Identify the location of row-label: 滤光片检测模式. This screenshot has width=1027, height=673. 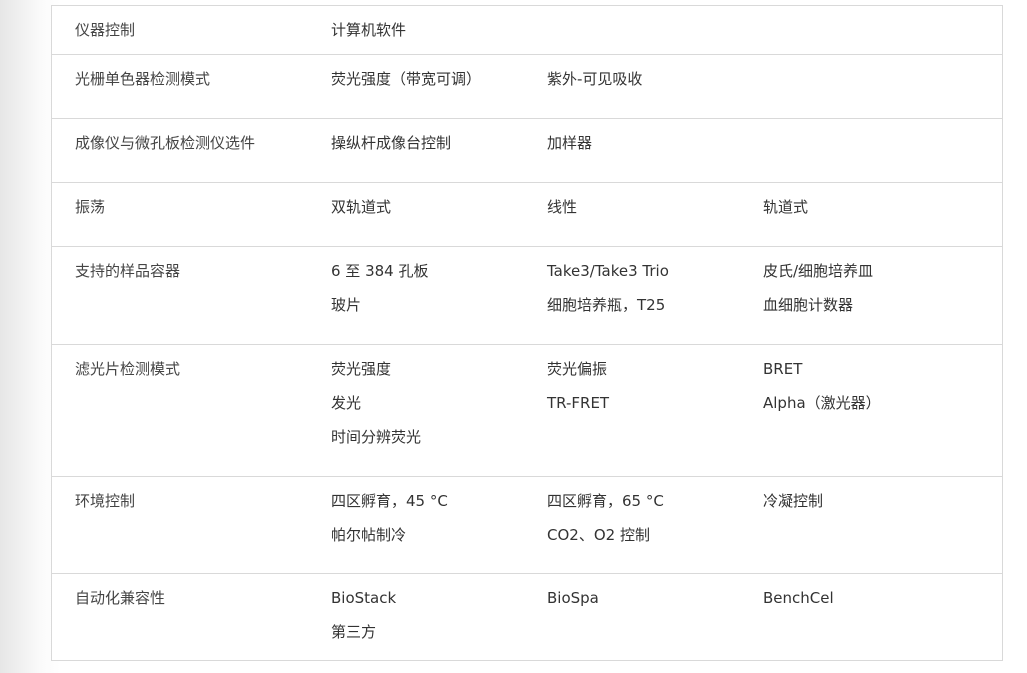
(128, 369).